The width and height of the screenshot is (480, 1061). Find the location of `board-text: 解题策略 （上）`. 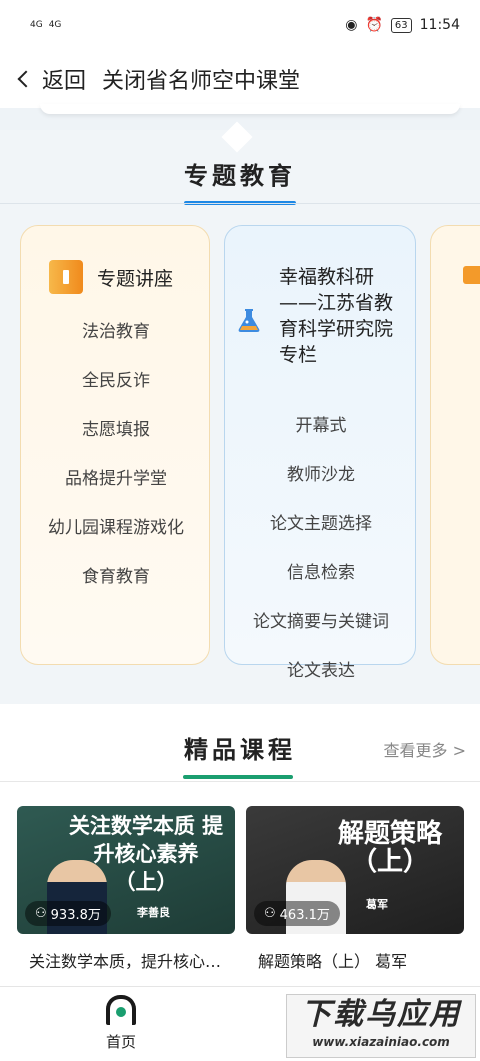

board-text: 解题策略 （上） is located at coordinates (389, 848).